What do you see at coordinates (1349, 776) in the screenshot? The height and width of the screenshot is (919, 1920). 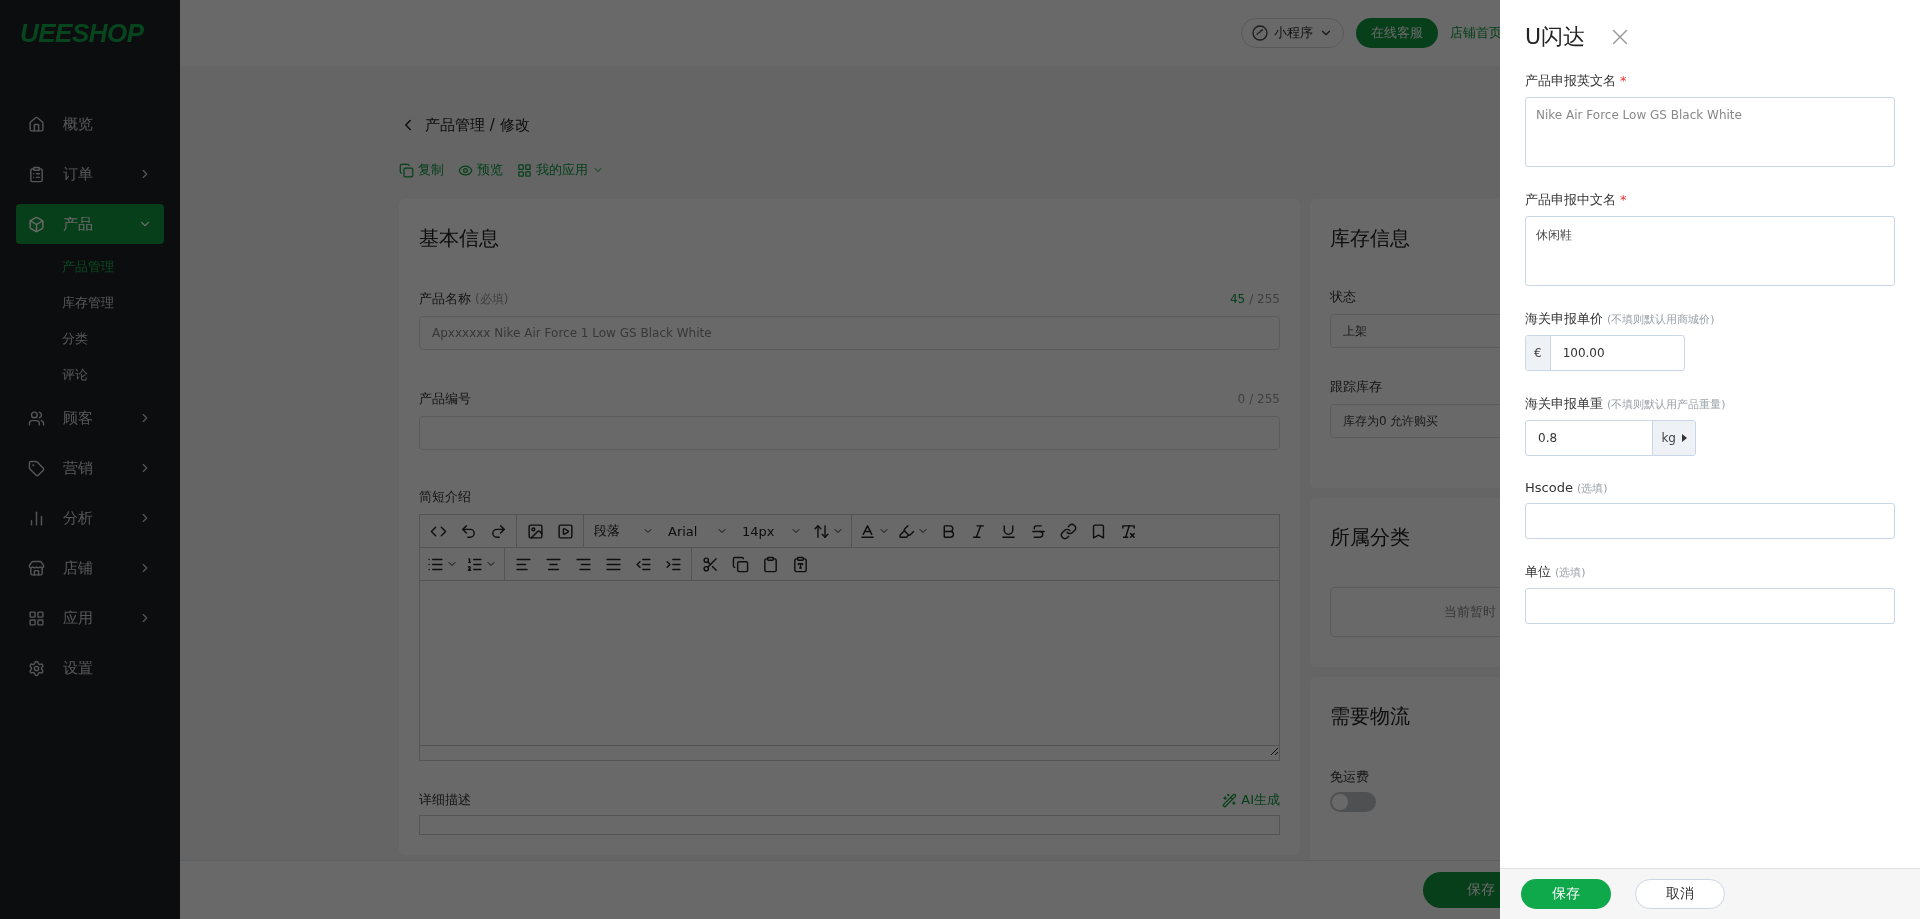 I see `field-label: 免运费` at bounding box center [1349, 776].